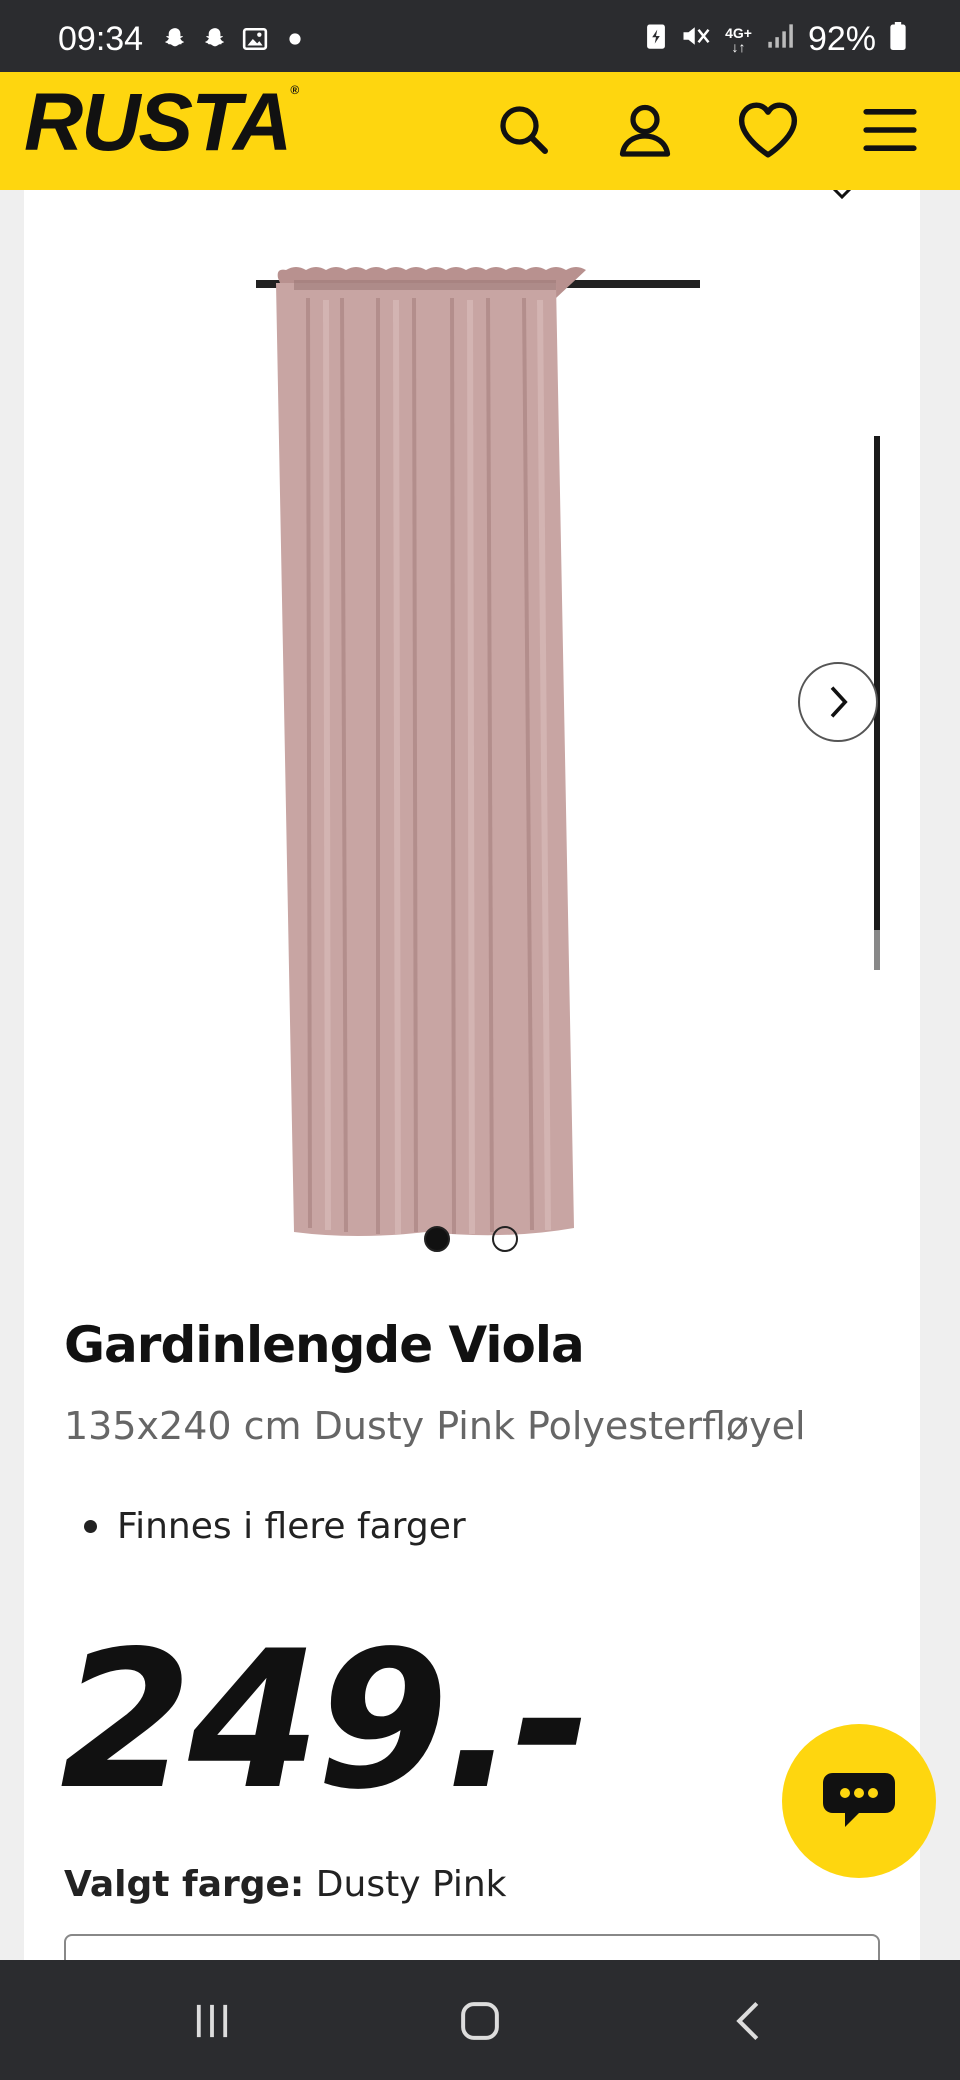 This screenshot has width=960, height=2080. I want to click on system-nav-bar, so click(480, 2020).